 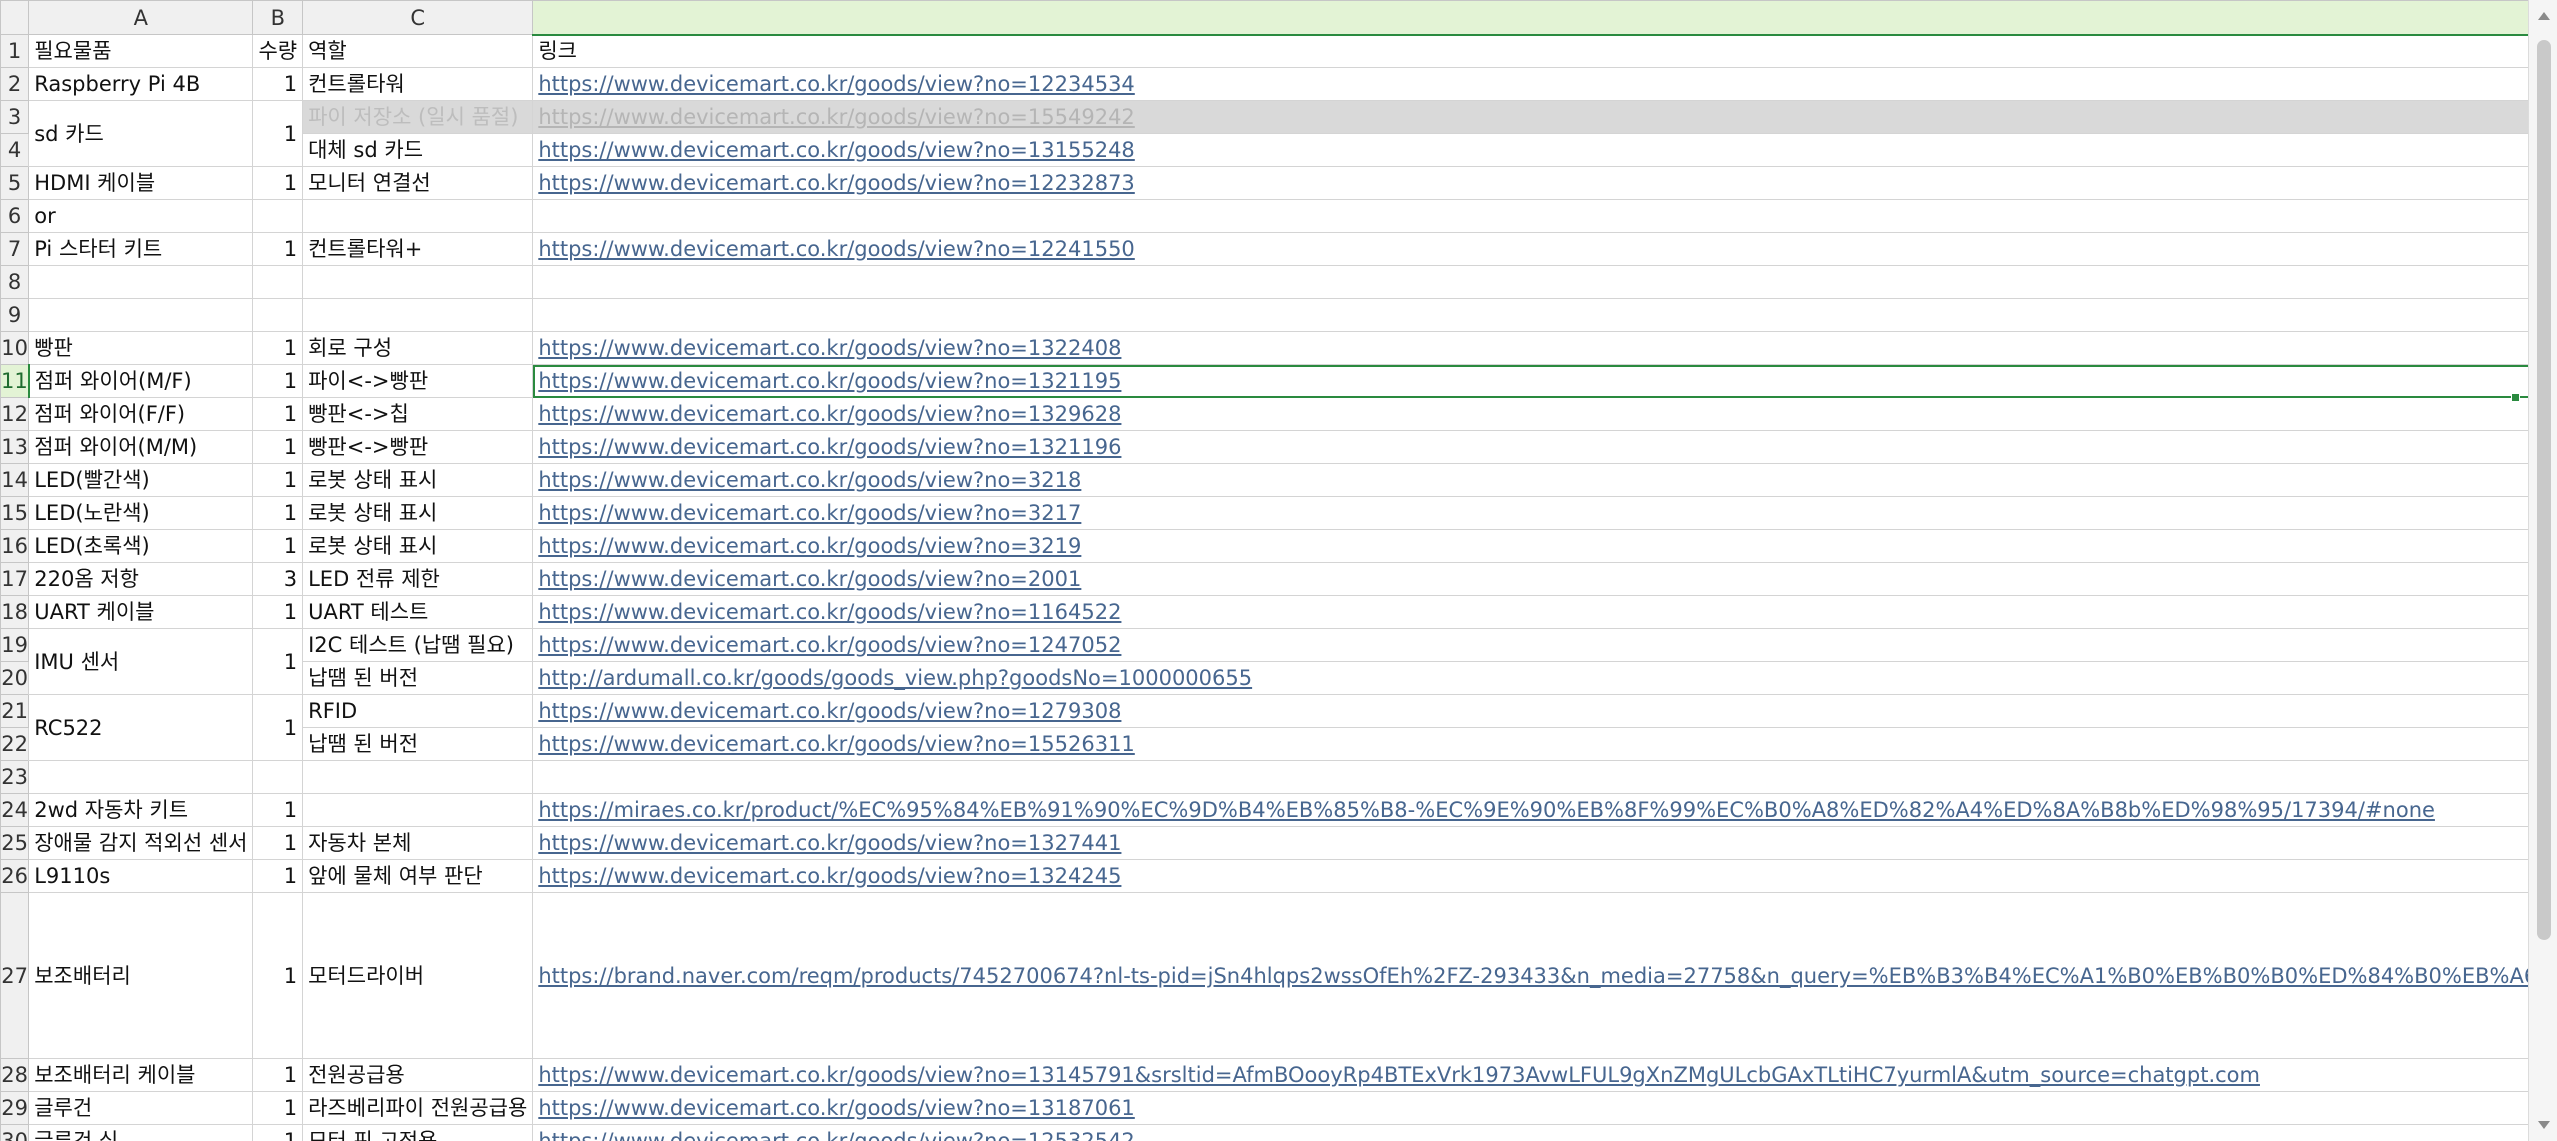 I want to click on cell-c5: 모니터 연결선, so click(x=418, y=183).